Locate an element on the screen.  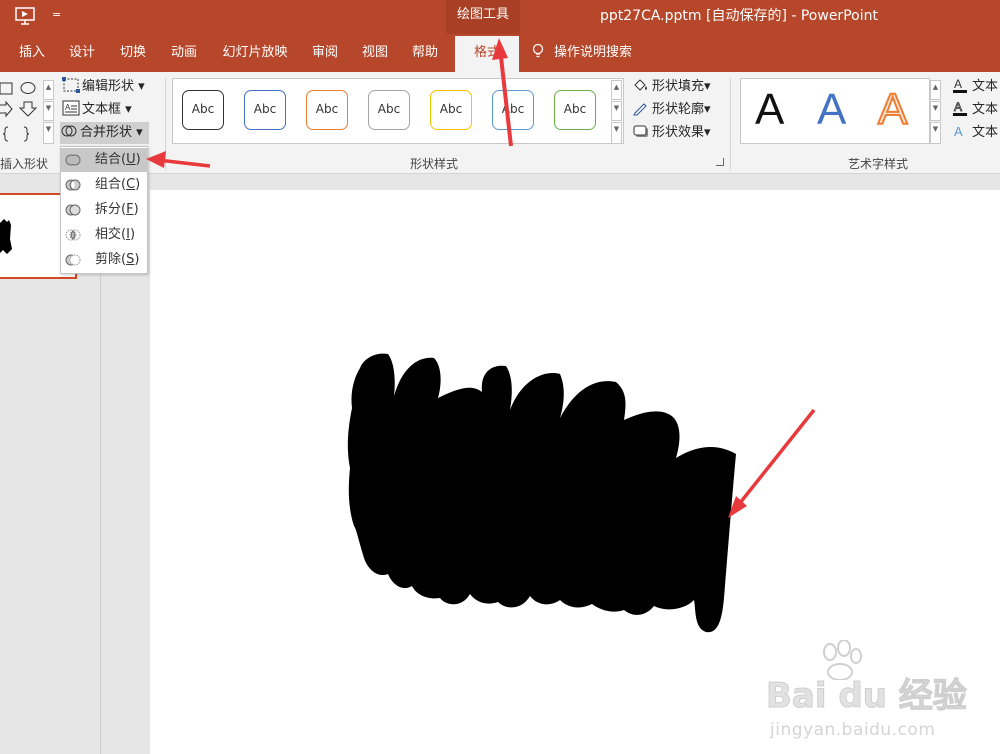
combine-label: 组合 is located at coordinates (108, 184).